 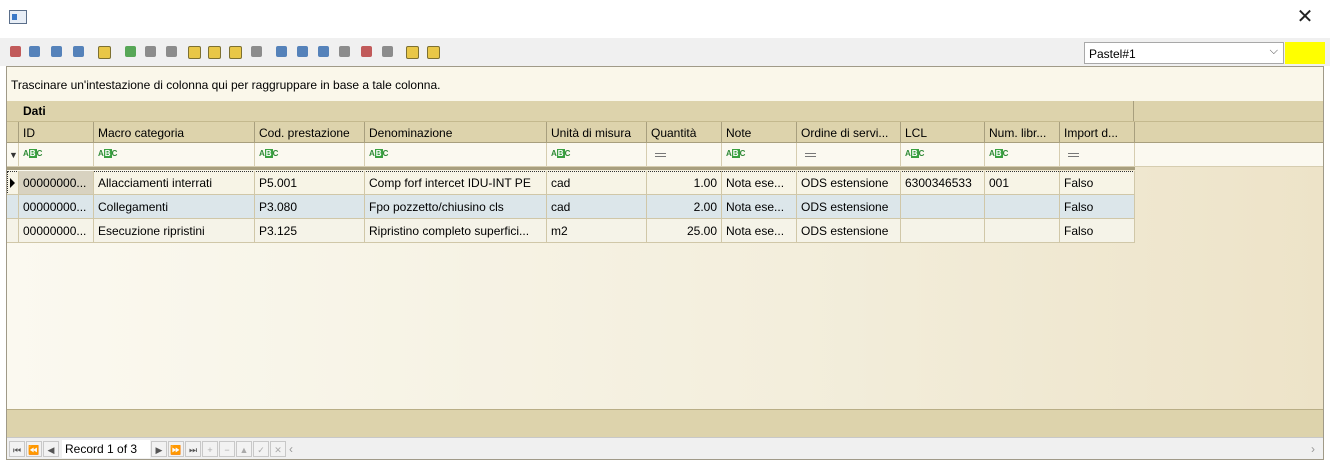 What do you see at coordinates (13, 183) in the screenshot?
I see `row-indicator` at bounding box center [13, 183].